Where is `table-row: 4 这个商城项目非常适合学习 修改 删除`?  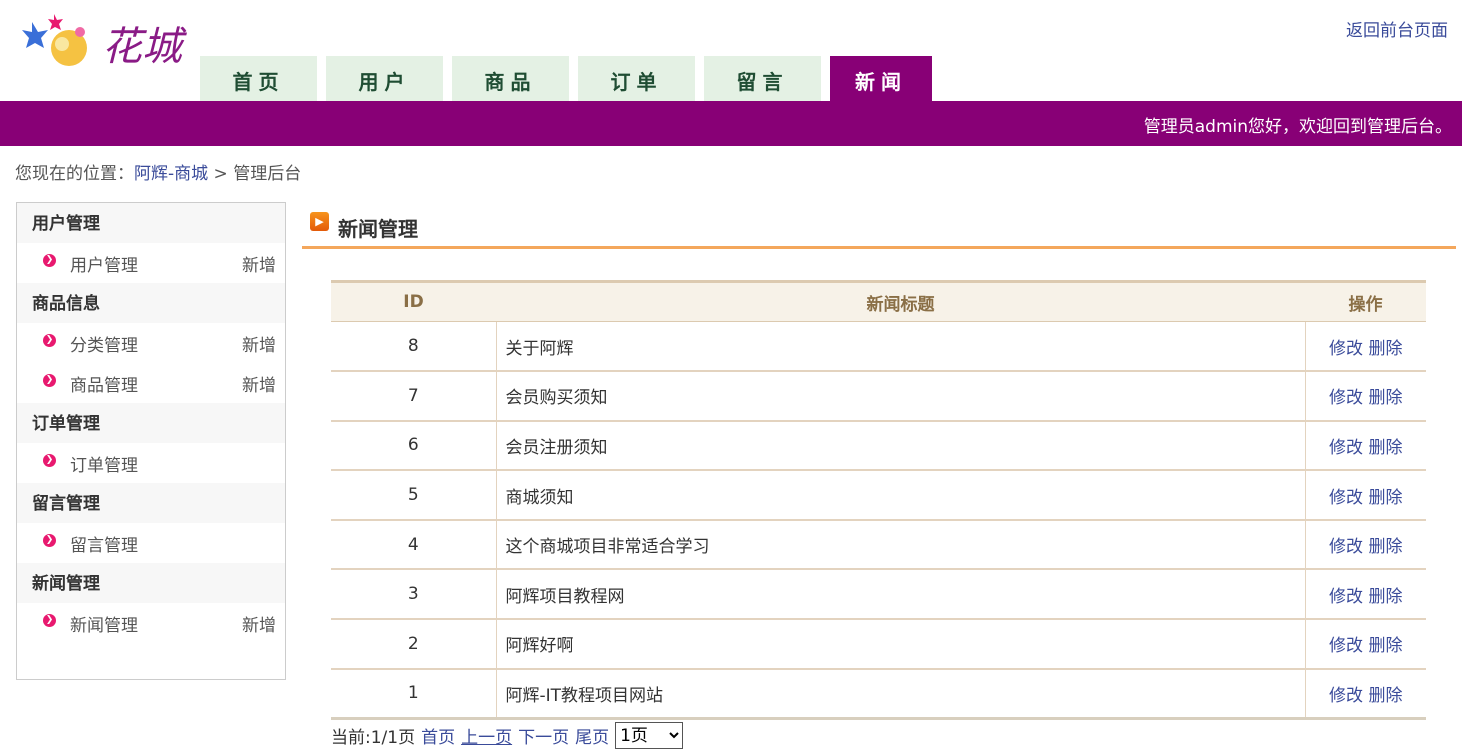
table-row: 4 这个商城项目非常适合学习 修改 删除 is located at coordinates (878, 545).